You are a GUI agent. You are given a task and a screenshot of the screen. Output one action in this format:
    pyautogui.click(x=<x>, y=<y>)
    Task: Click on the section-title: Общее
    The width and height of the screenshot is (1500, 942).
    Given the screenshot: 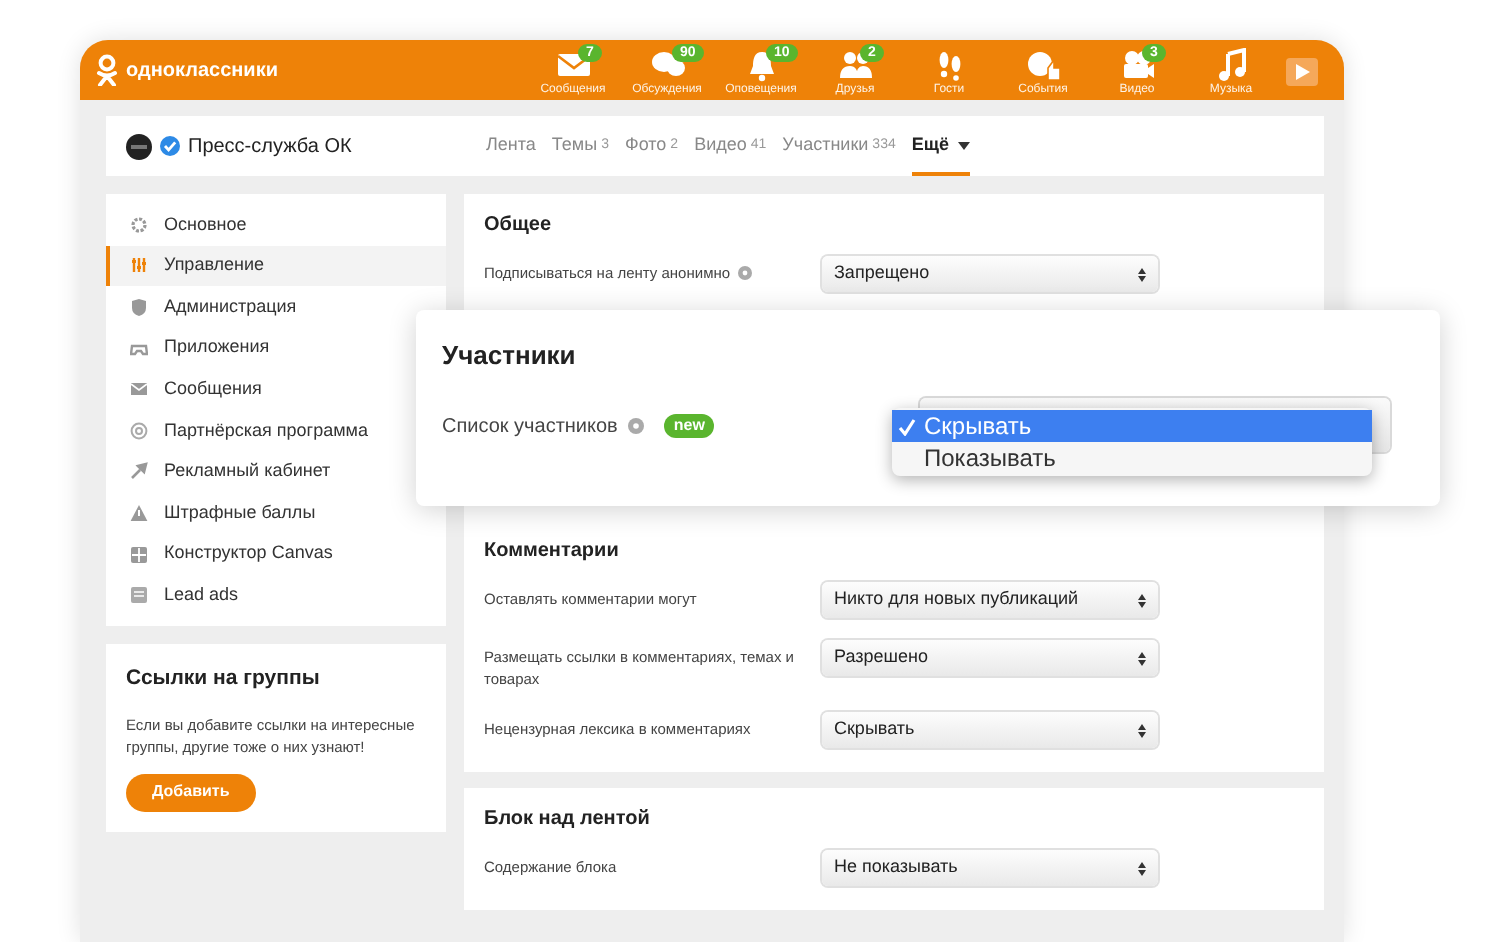 What is the action you would take?
    pyautogui.click(x=519, y=226)
    